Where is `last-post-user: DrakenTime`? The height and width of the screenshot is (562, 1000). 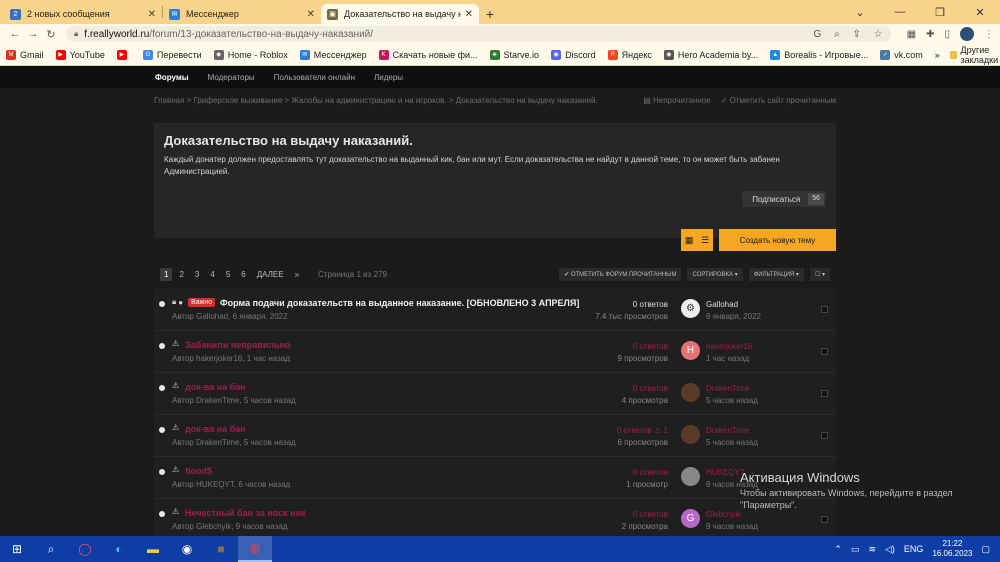 last-post-user: DrakenTime is located at coordinates (732, 431).